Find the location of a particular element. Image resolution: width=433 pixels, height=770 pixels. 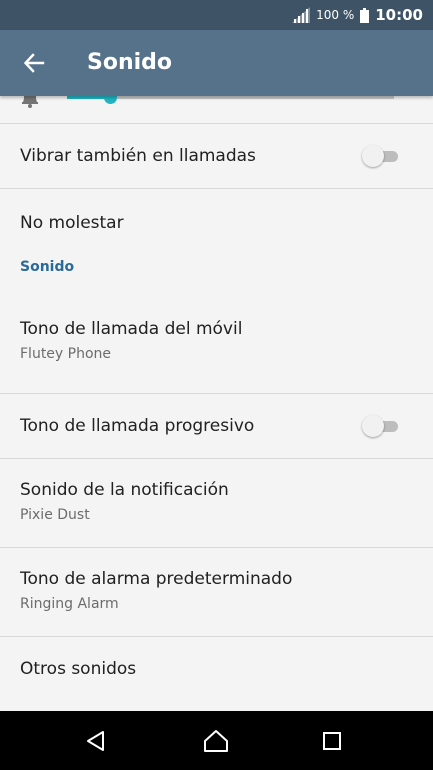

list-item-subtitle: Flutey Phone is located at coordinates (66, 354).